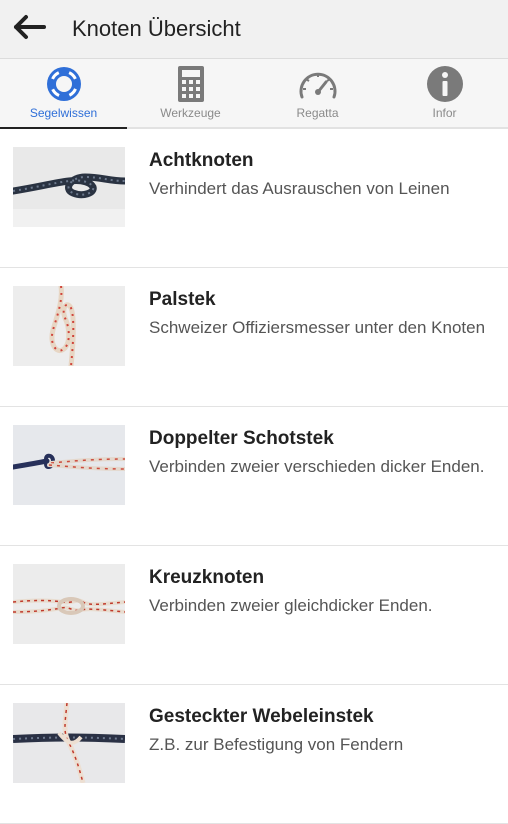  What do you see at coordinates (207, 577) in the screenshot?
I see `knot-name: Kreuzknoten` at bounding box center [207, 577].